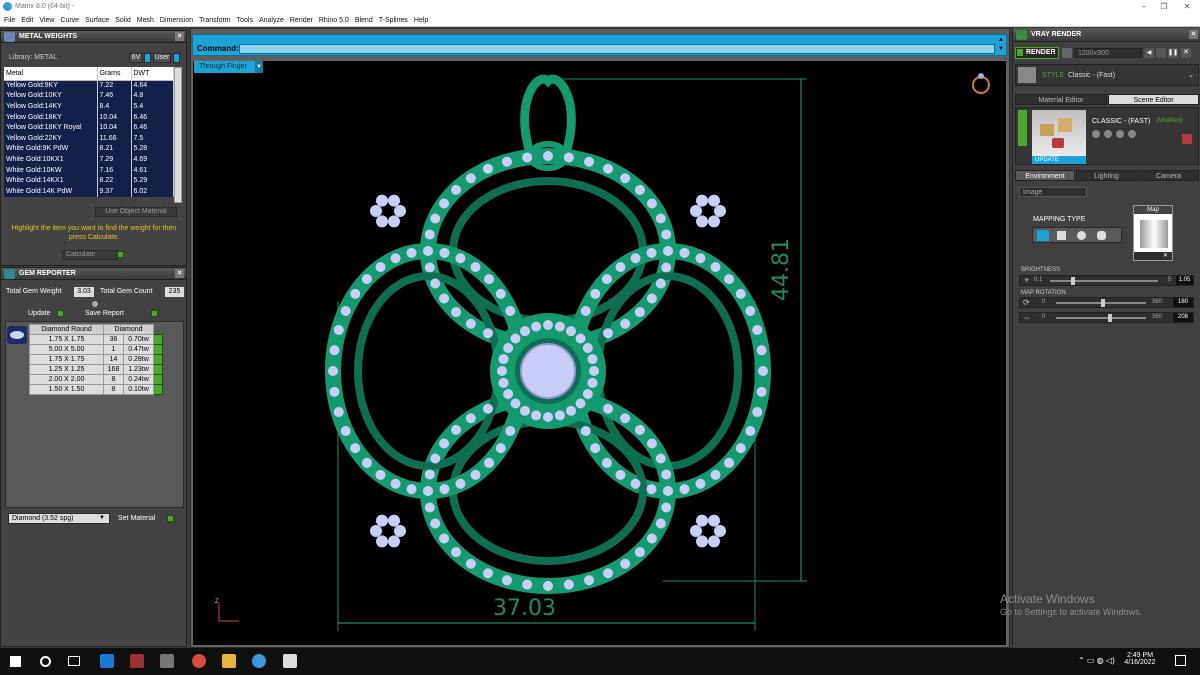  What do you see at coordinates (89, 180) in the screenshot?
I see `table-row: White Gold:14KX1 8.22 5.29` at bounding box center [89, 180].